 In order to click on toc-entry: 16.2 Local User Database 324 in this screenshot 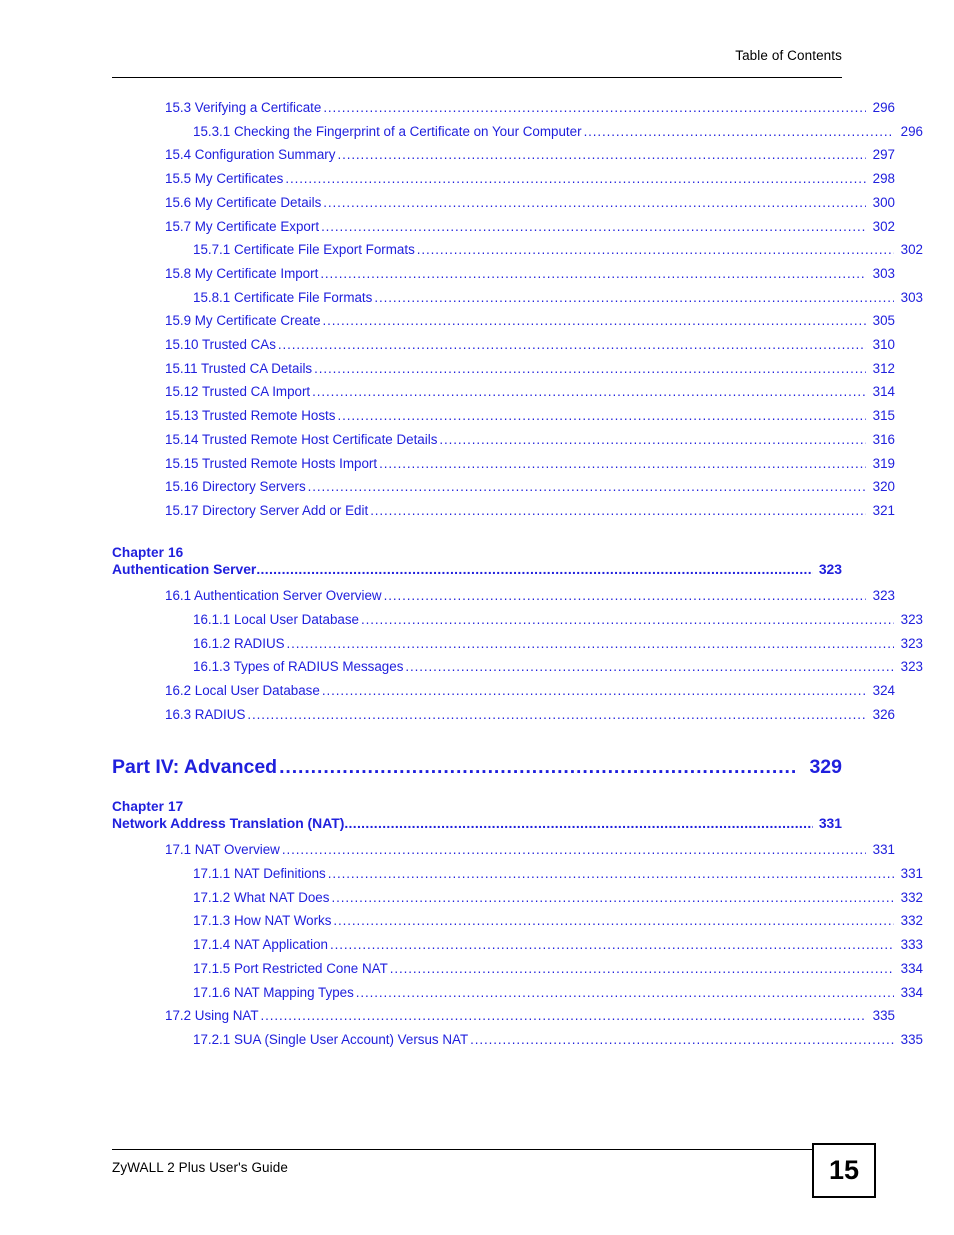, I will do `click(530, 690)`.